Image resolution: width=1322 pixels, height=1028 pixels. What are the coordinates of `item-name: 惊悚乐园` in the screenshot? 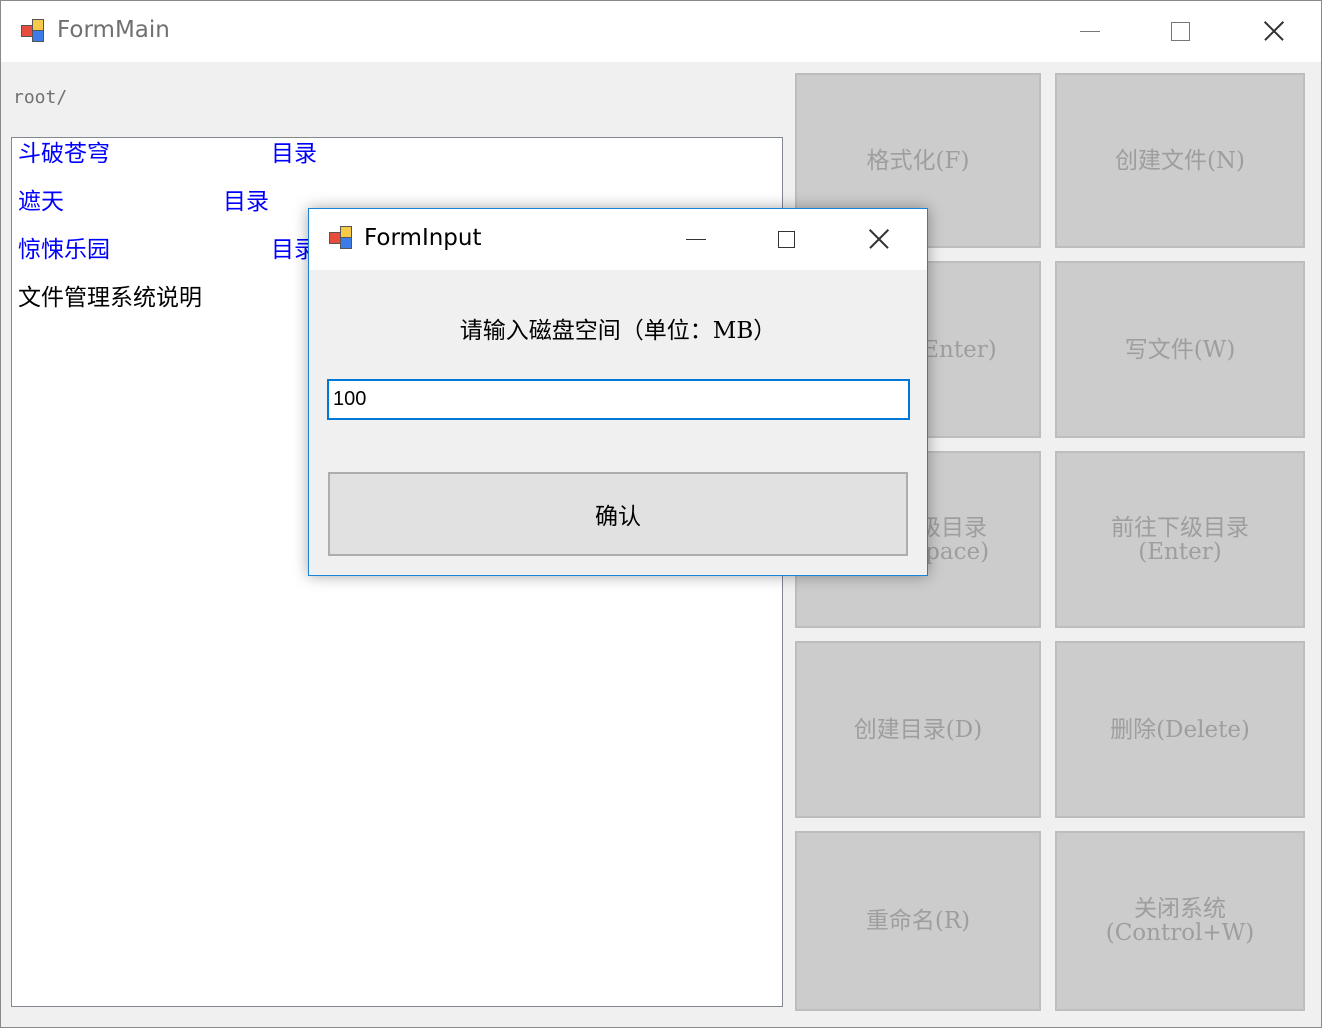 It's located at (64, 250).